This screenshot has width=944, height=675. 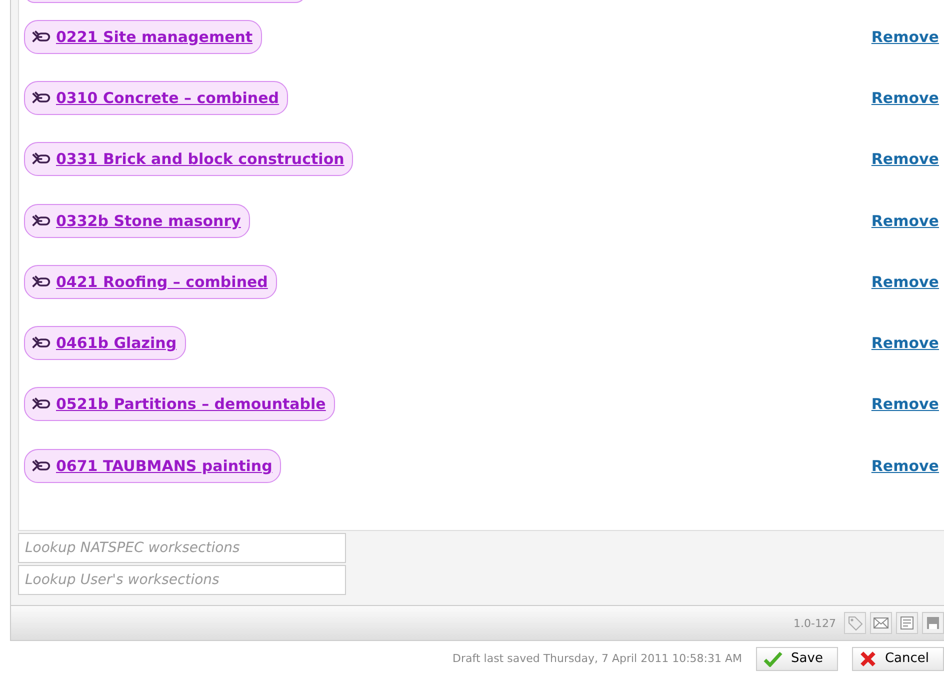 What do you see at coordinates (143, 37) in the screenshot?
I see `worksection-link: 0221 Site management` at bounding box center [143, 37].